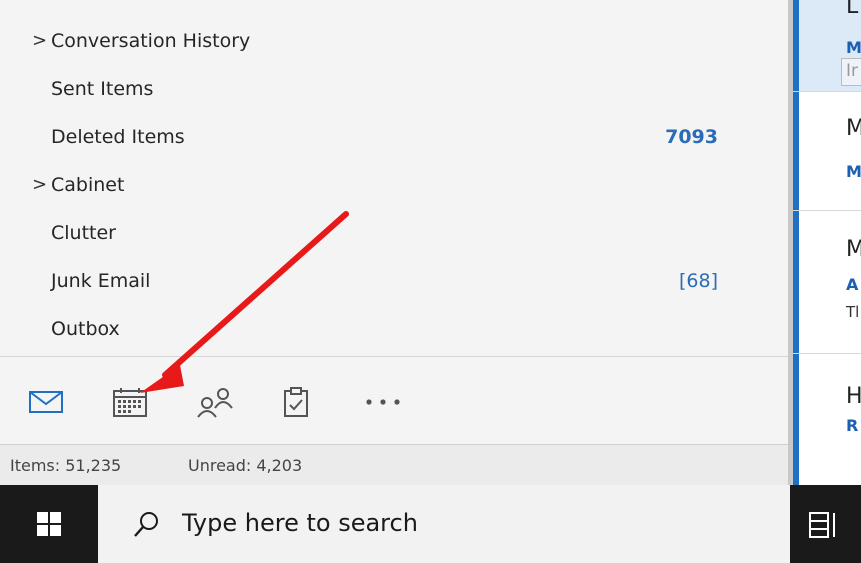 Image resolution: width=861 pixels, height=563 pixels. I want to click on mail-button, so click(46, 402).